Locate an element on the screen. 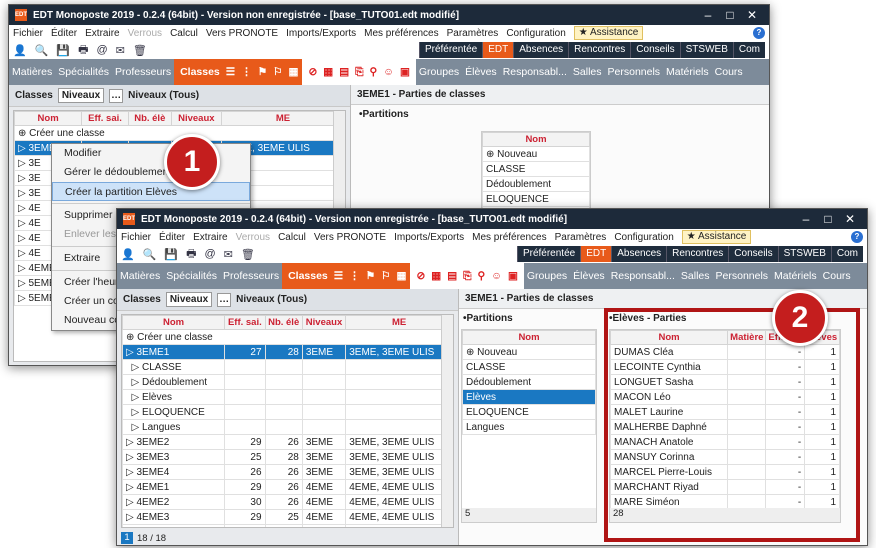  partition-row: Langues is located at coordinates (529, 427).